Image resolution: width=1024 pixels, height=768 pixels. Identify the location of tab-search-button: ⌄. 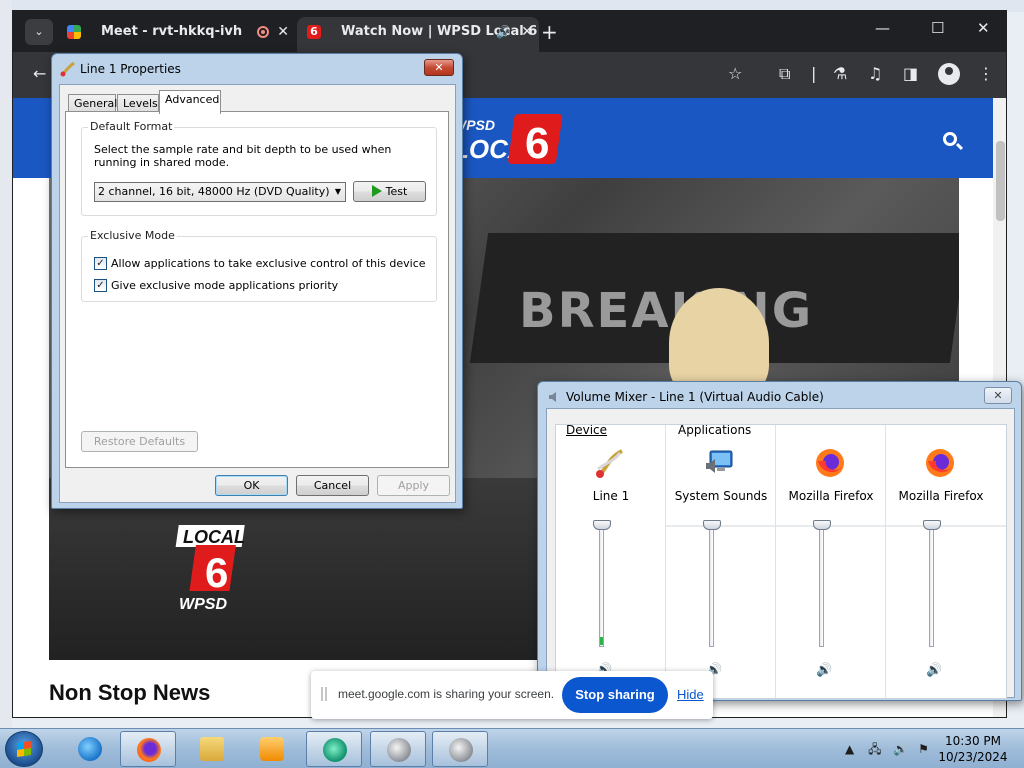
(39, 32).